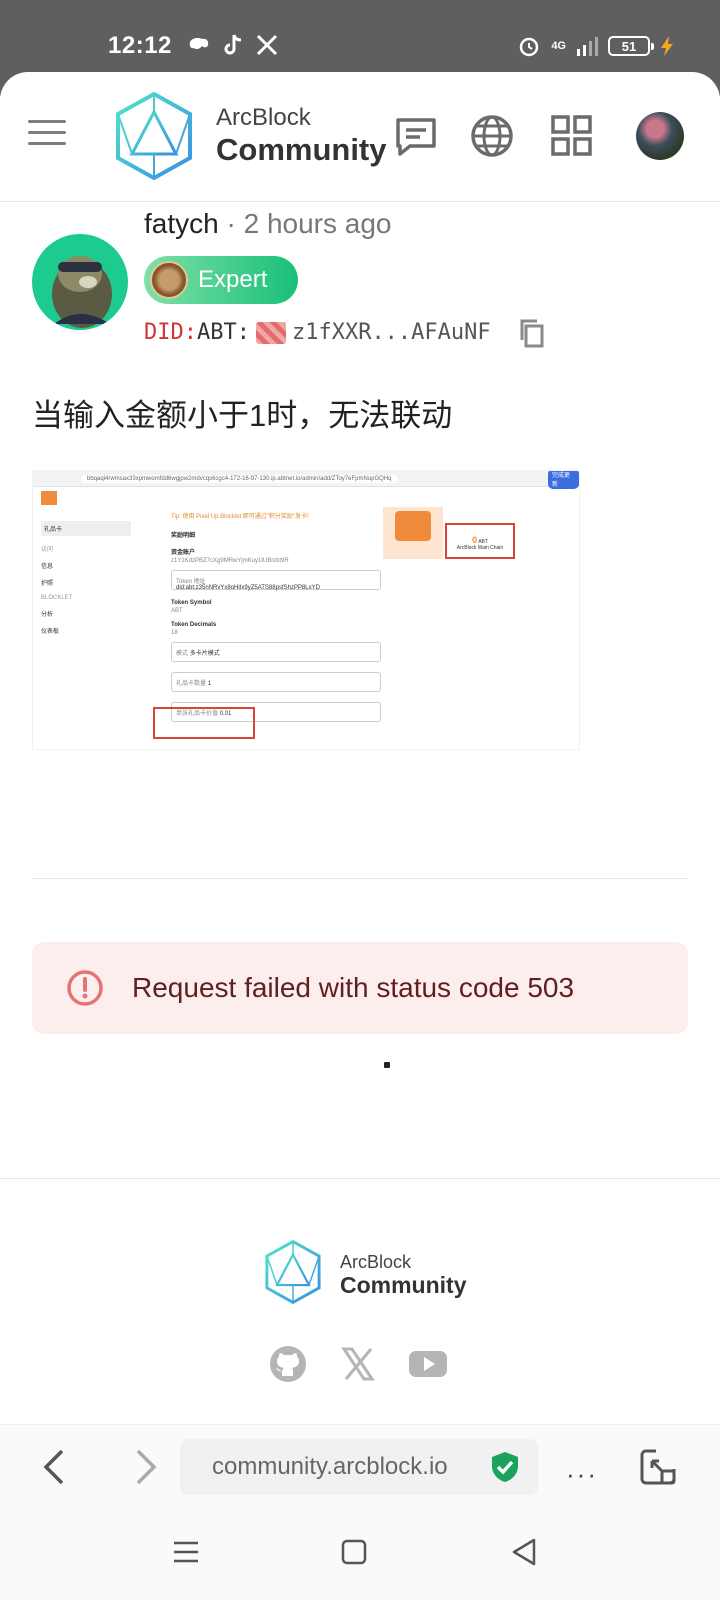 This screenshot has height=1600, width=720. Describe the element at coordinates (358, 1364) in the screenshot. I see `x-social-icon` at that location.